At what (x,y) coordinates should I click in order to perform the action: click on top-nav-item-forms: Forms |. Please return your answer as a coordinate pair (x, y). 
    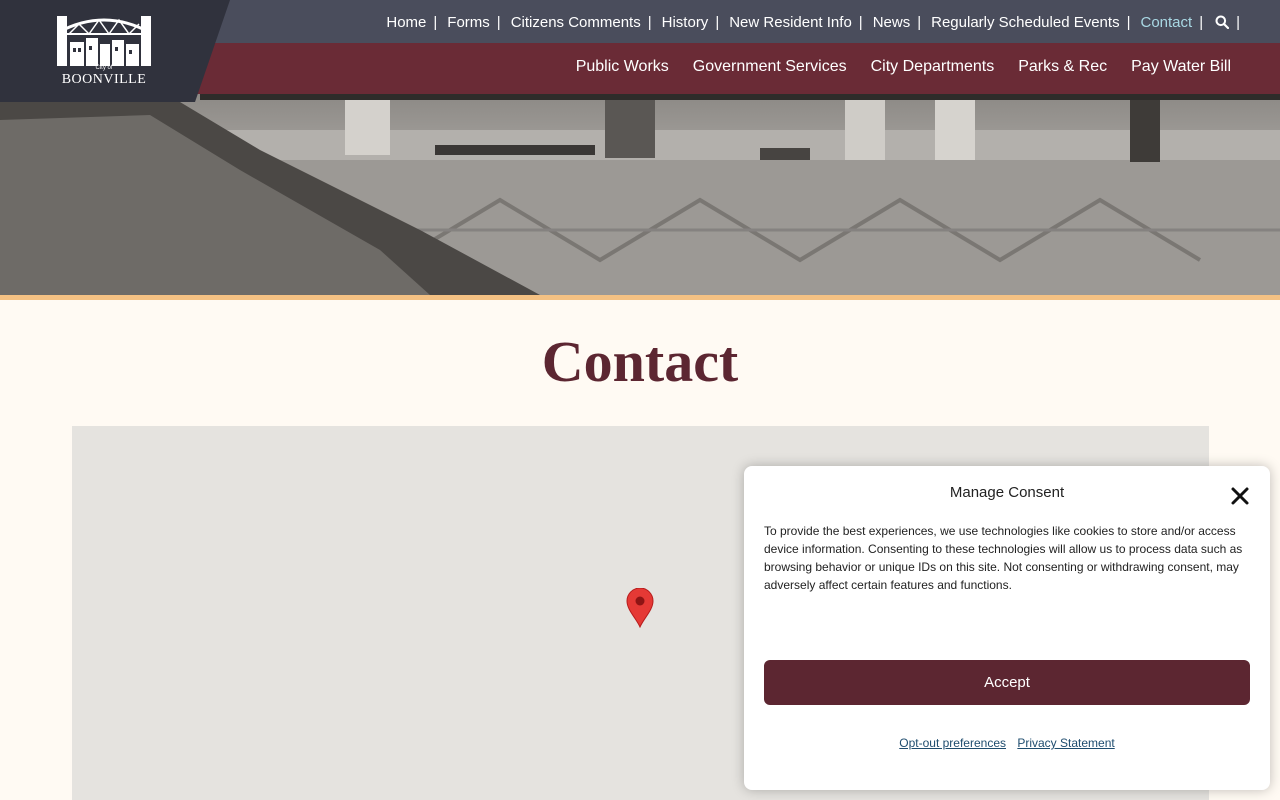
    Looking at the image, I should click on (478, 22).